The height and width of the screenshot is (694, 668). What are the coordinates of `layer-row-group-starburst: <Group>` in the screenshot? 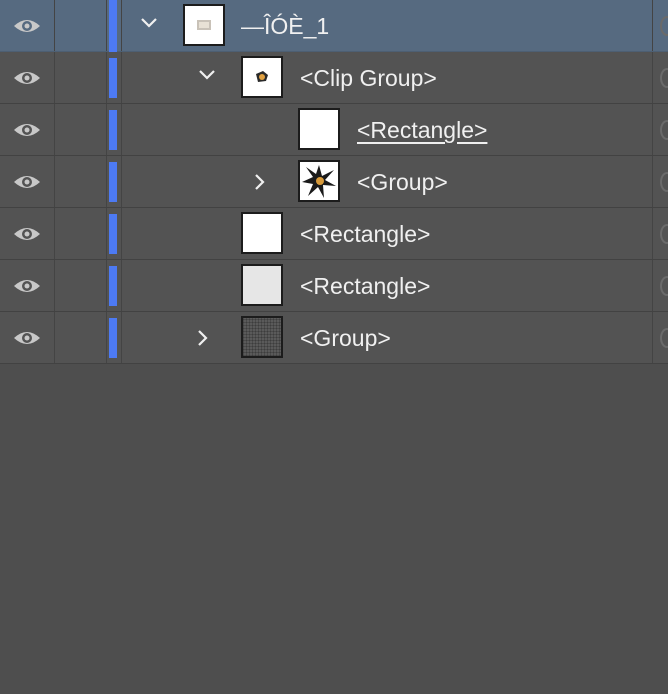 It's located at (334, 182).